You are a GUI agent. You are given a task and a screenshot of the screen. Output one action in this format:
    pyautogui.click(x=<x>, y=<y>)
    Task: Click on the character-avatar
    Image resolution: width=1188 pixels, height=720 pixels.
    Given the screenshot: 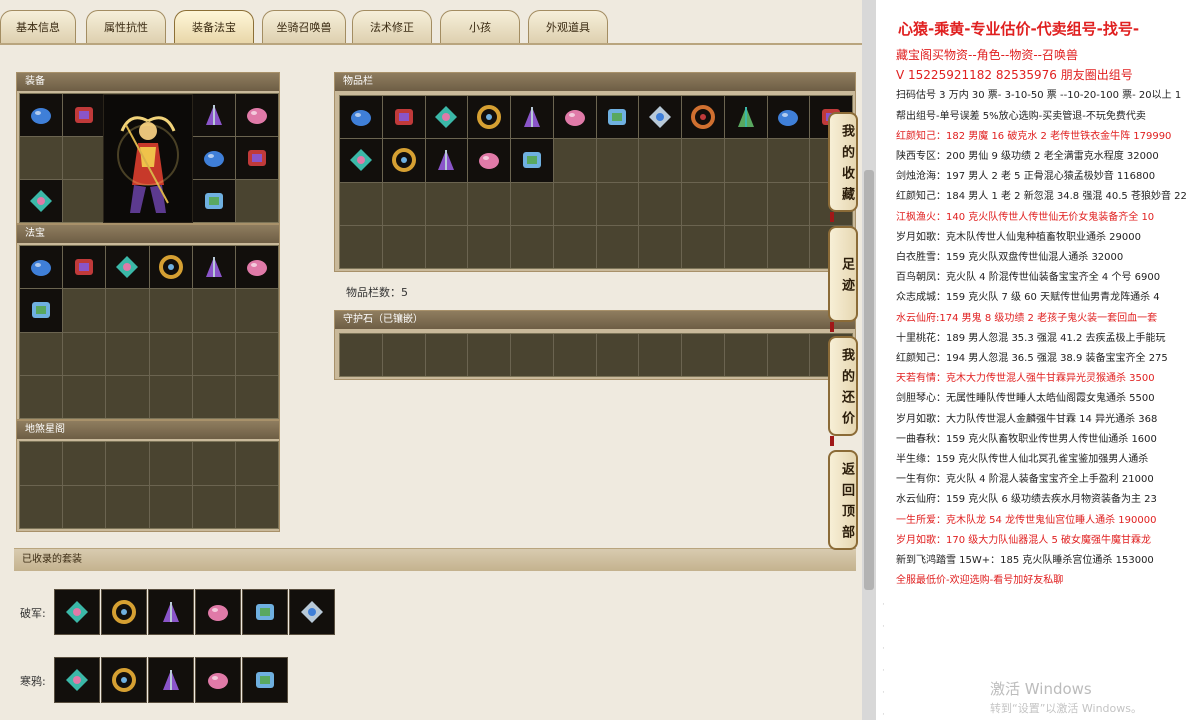 What is the action you would take?
    pyautogui.click(x=148, y=158)
    